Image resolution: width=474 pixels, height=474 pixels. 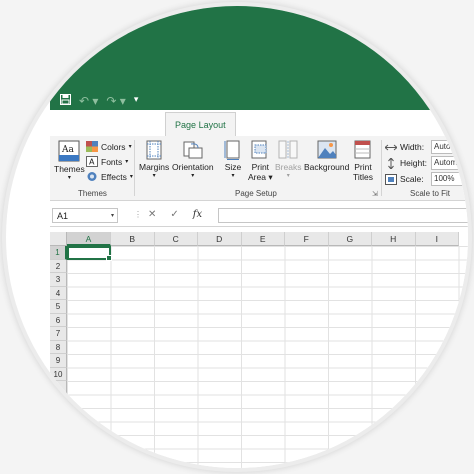 I want to click on tab-file: File, so click(x=66, y=124).